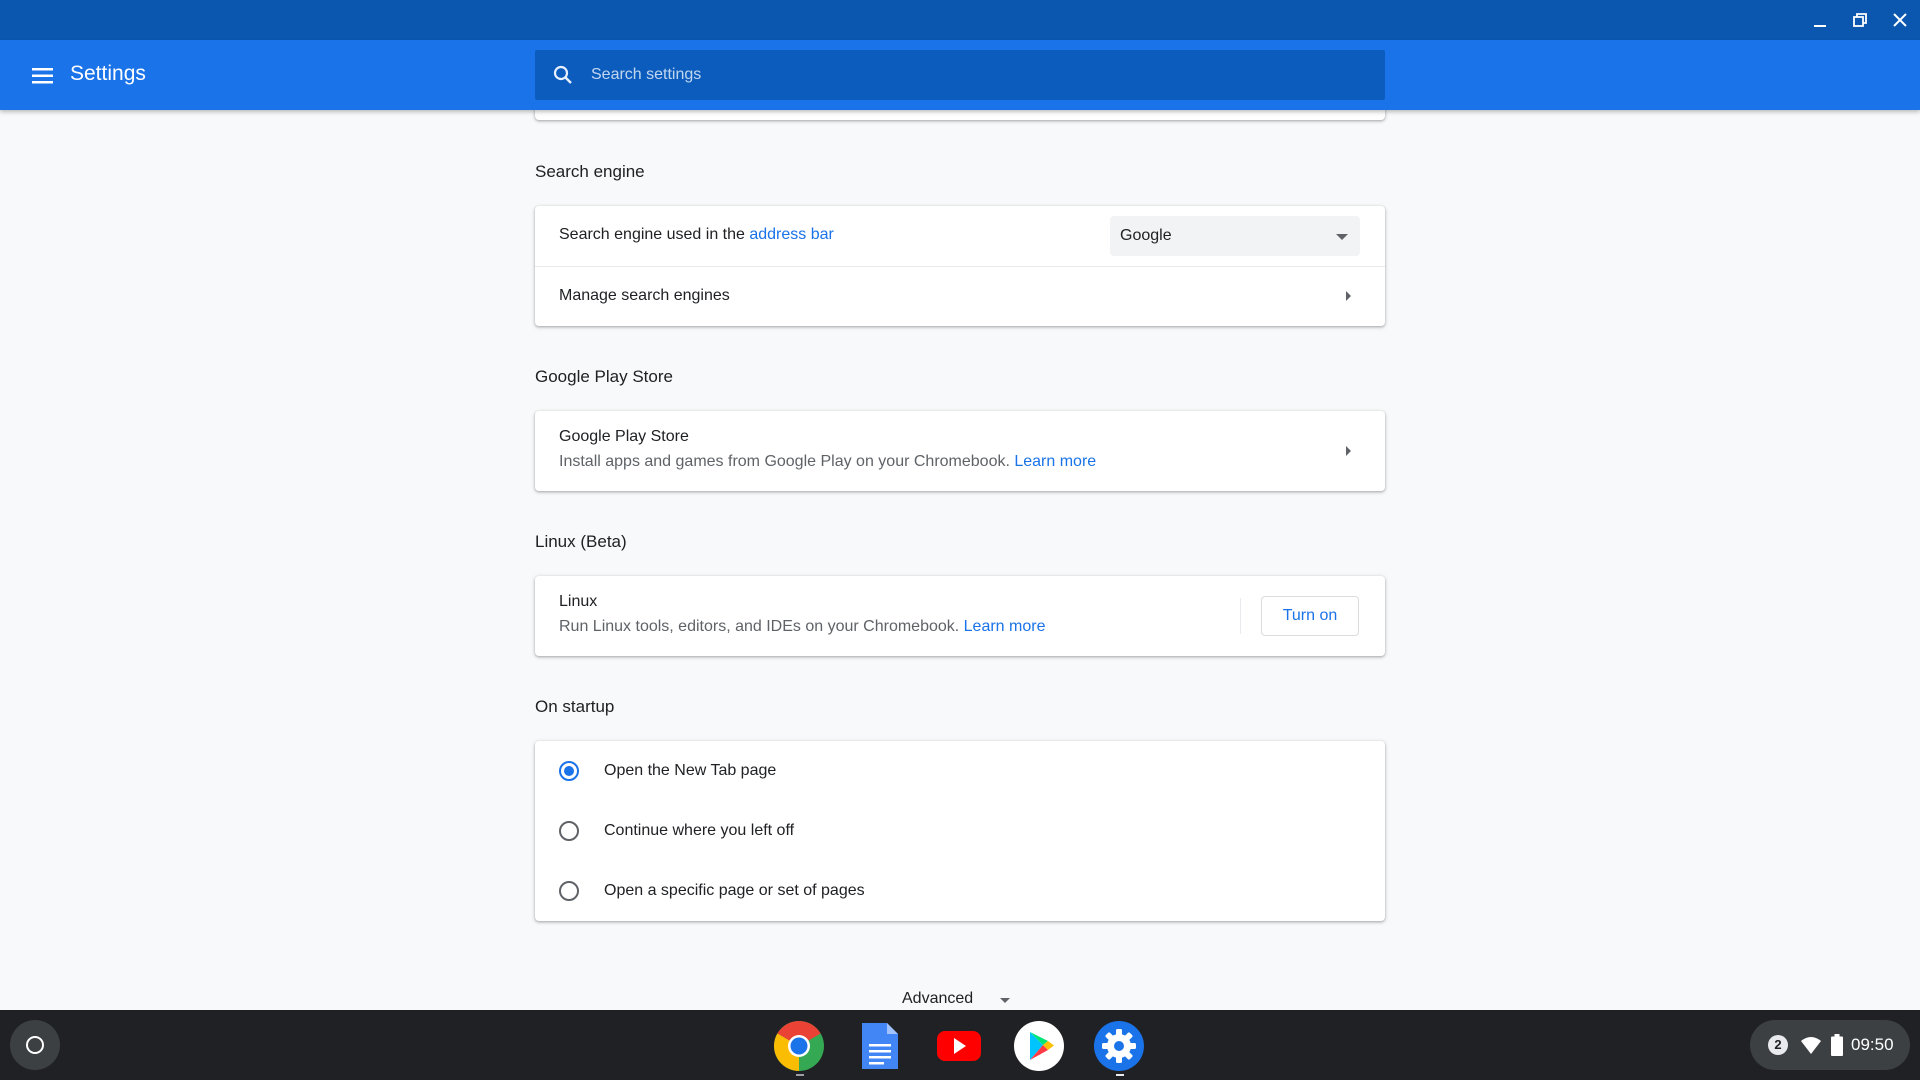 The height and width of the screenshot is (1080, 1920). I want to click on section-title-linux: Linux (Beta), so click(581, 541).